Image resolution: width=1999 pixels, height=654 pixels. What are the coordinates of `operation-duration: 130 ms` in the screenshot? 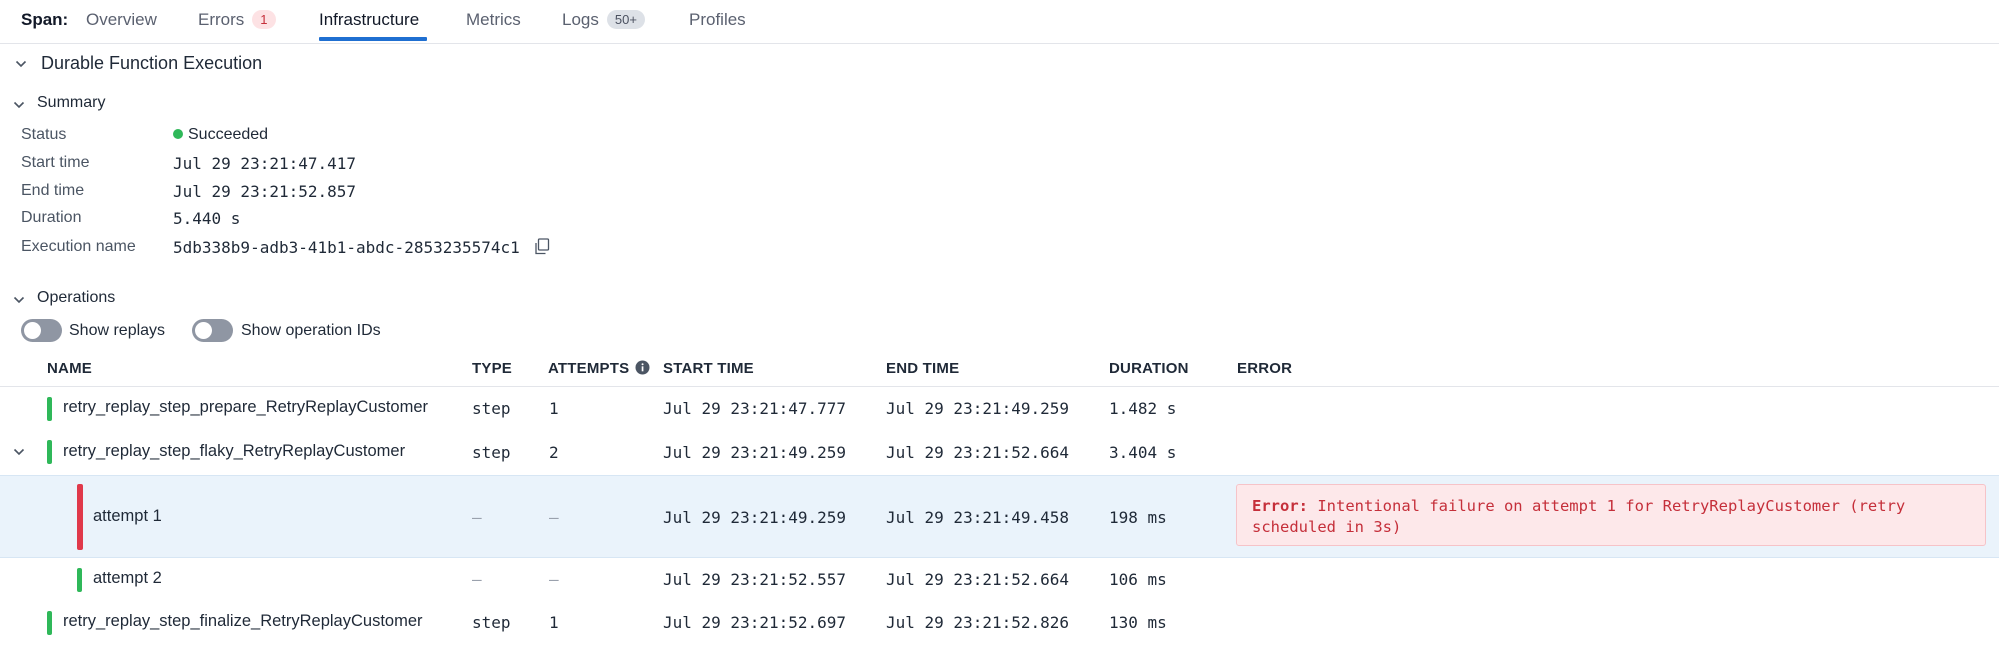 It's located at (1138, 622).